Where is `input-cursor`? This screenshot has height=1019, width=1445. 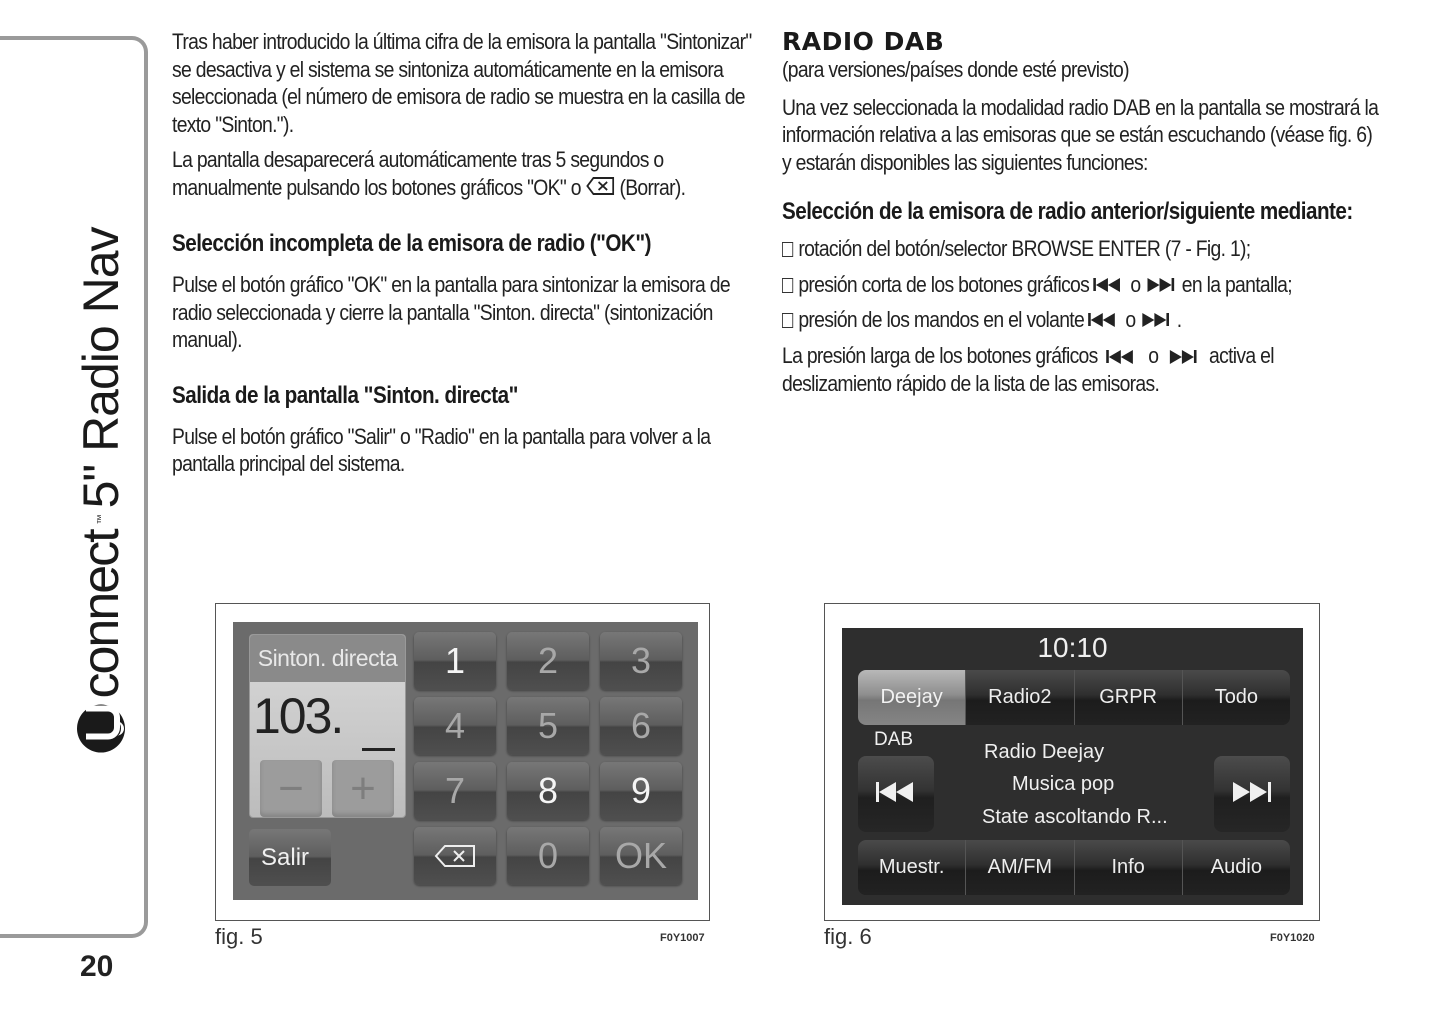 input-cursor is located at coordinates (378, 749).